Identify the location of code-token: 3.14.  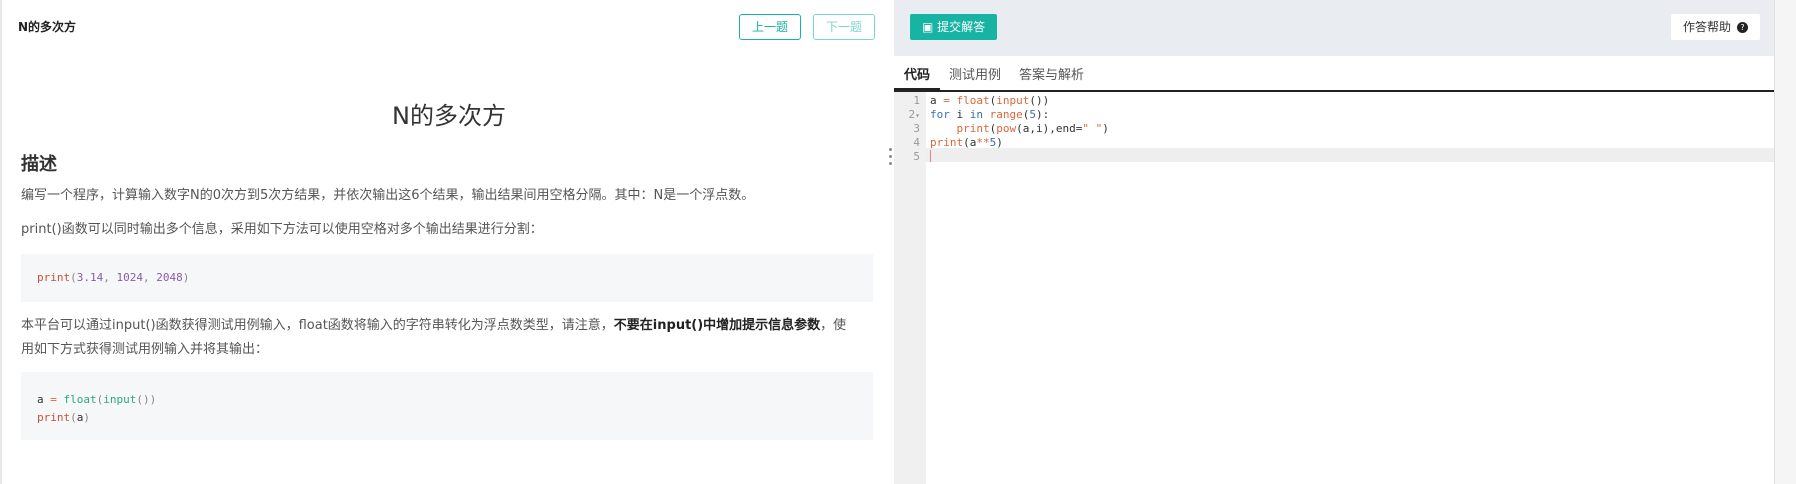
(90, 277).